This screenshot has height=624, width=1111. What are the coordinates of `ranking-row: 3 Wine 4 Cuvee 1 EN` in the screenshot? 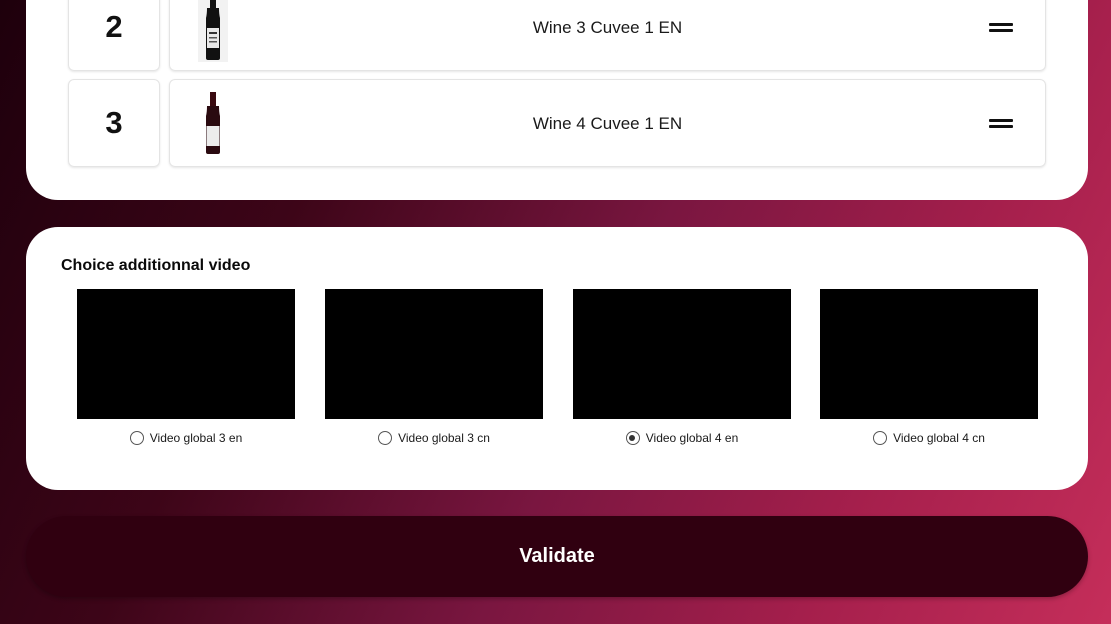 It's located at (557, 123).